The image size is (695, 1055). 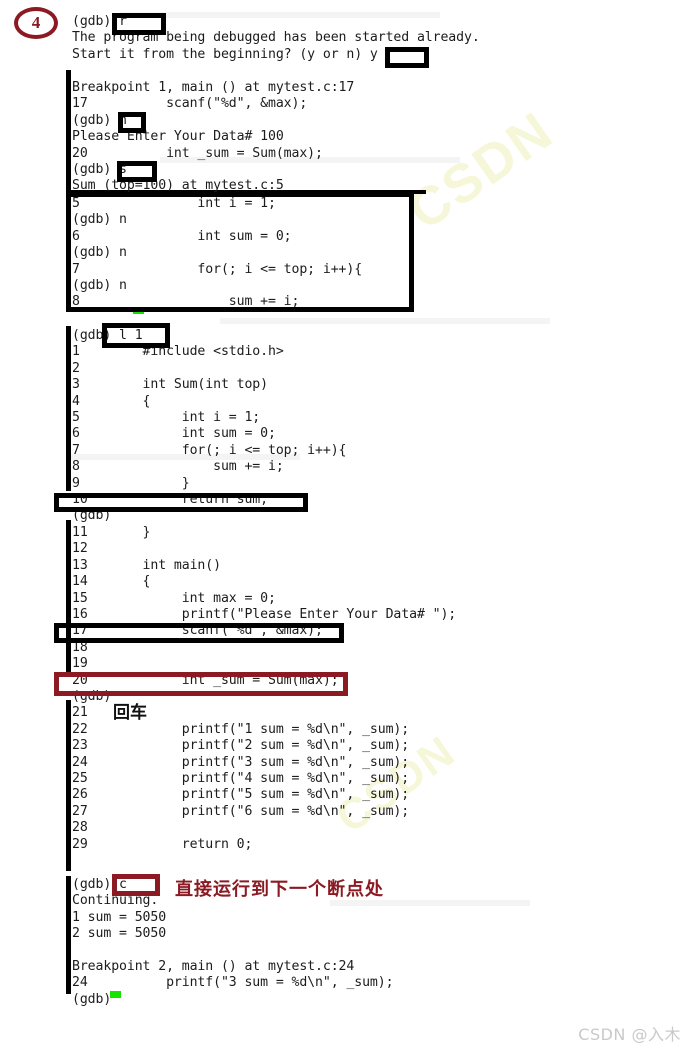 I want to click on highlight-box-list-command, so click(x=136, y=335).